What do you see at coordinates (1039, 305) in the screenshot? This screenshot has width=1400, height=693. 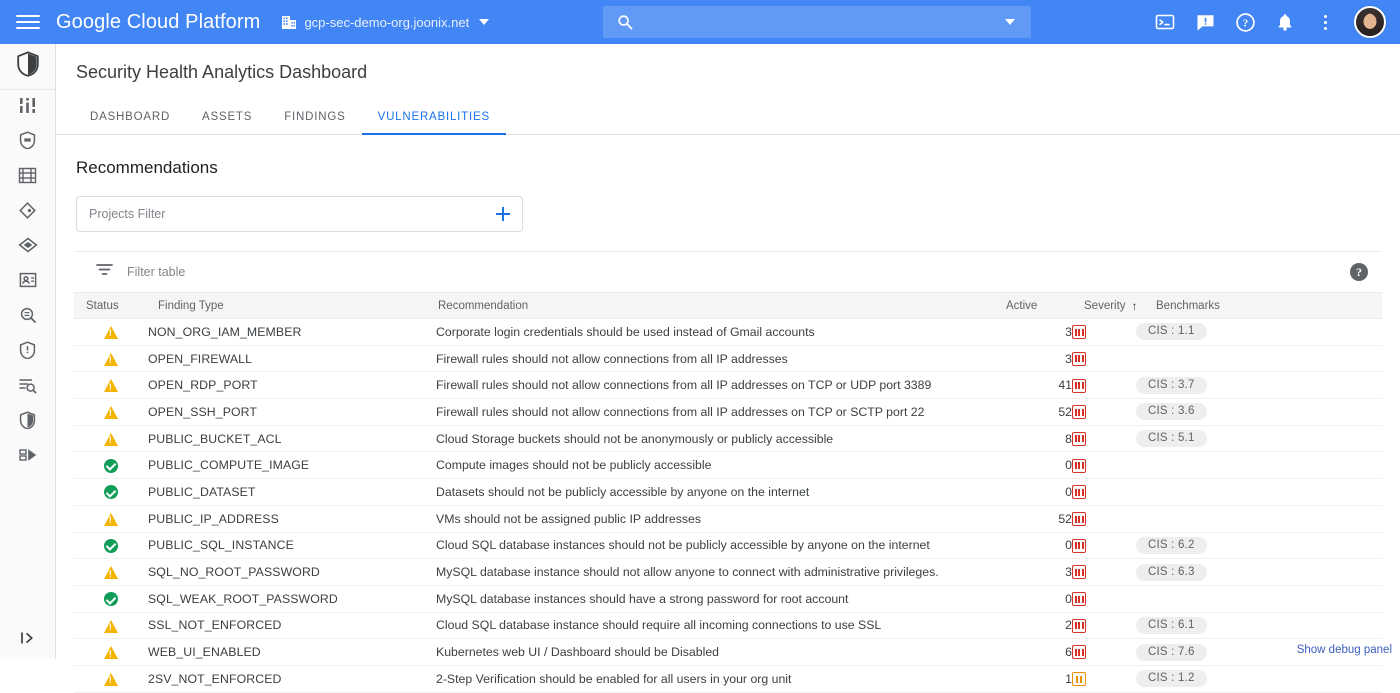 I see `column-header-active: Active` at bounding box center [1039, 305].